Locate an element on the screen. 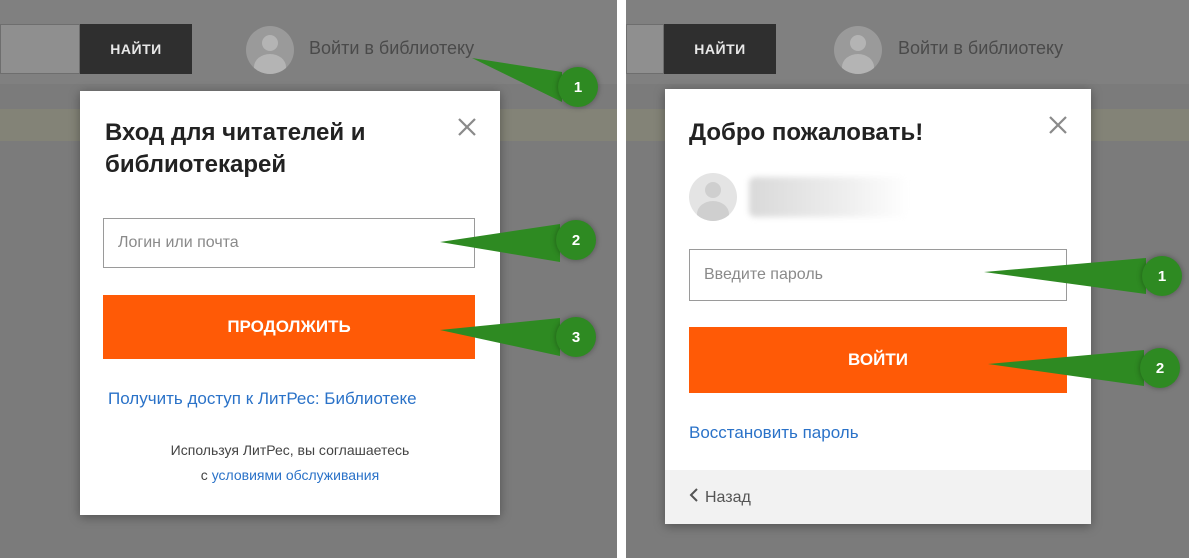 The width and height of the screenshot is (1189, 558). restore-password-link: Восстановить пароль is located at coordinates (774, 433).